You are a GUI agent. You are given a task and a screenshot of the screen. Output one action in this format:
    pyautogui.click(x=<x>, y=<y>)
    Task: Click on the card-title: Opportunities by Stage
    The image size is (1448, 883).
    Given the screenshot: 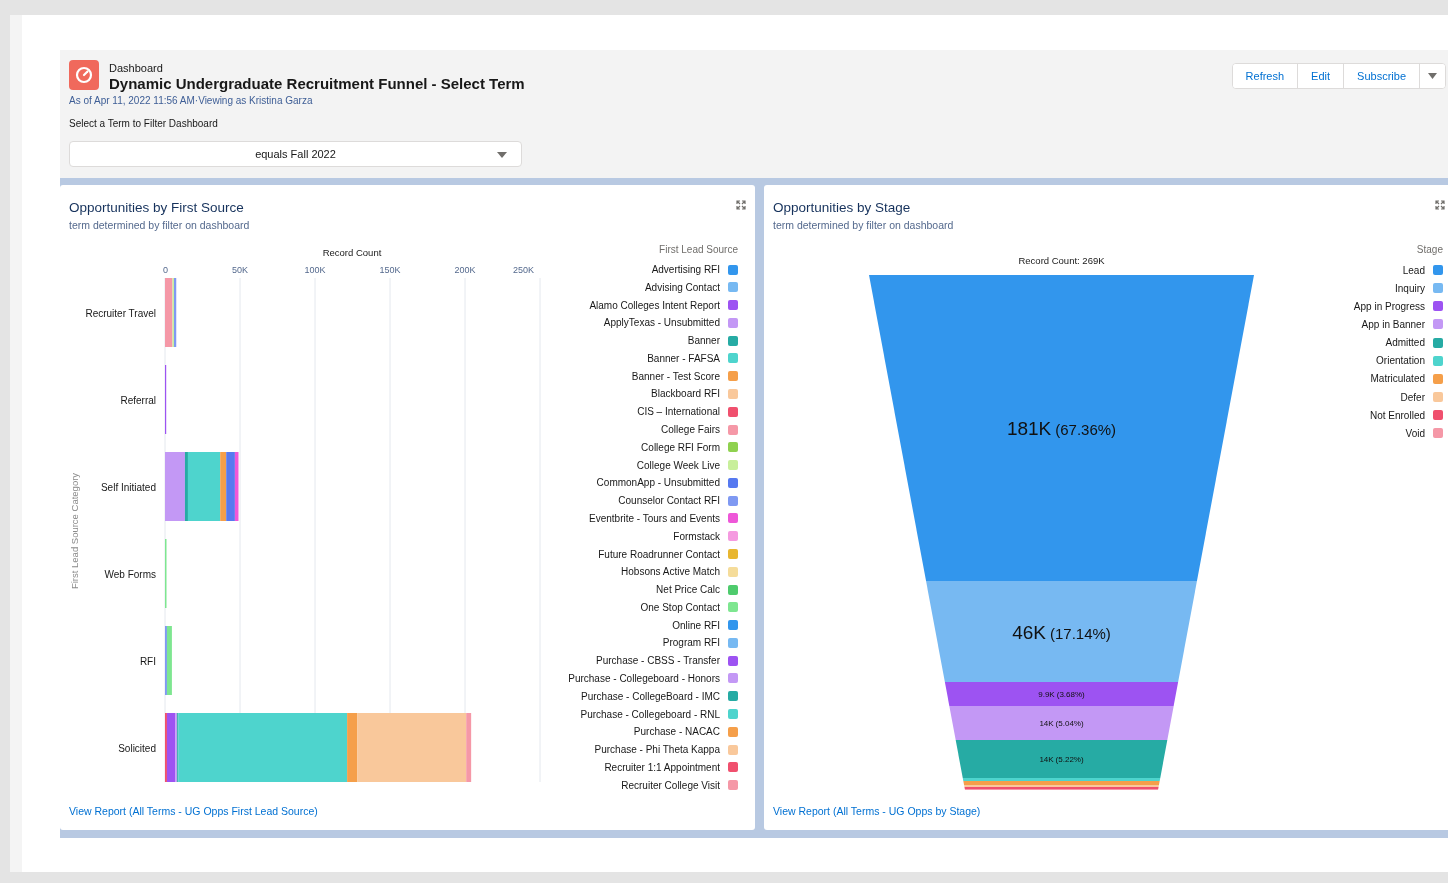 What is the action you would take?
    pyautogui.click(x=842, y=208)
    